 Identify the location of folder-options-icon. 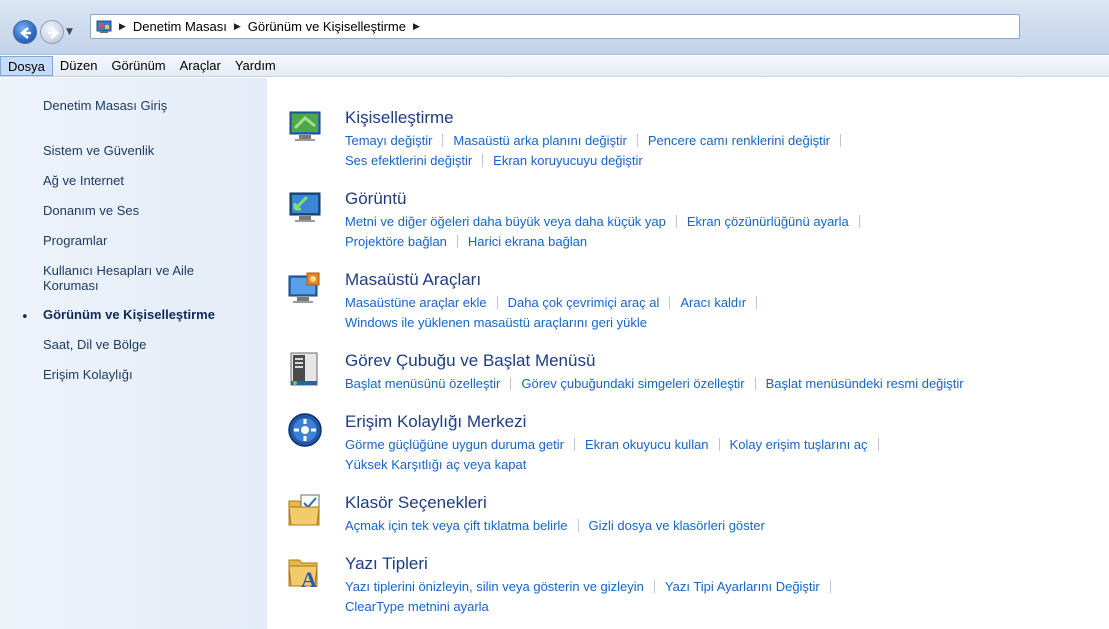
(305, 511).